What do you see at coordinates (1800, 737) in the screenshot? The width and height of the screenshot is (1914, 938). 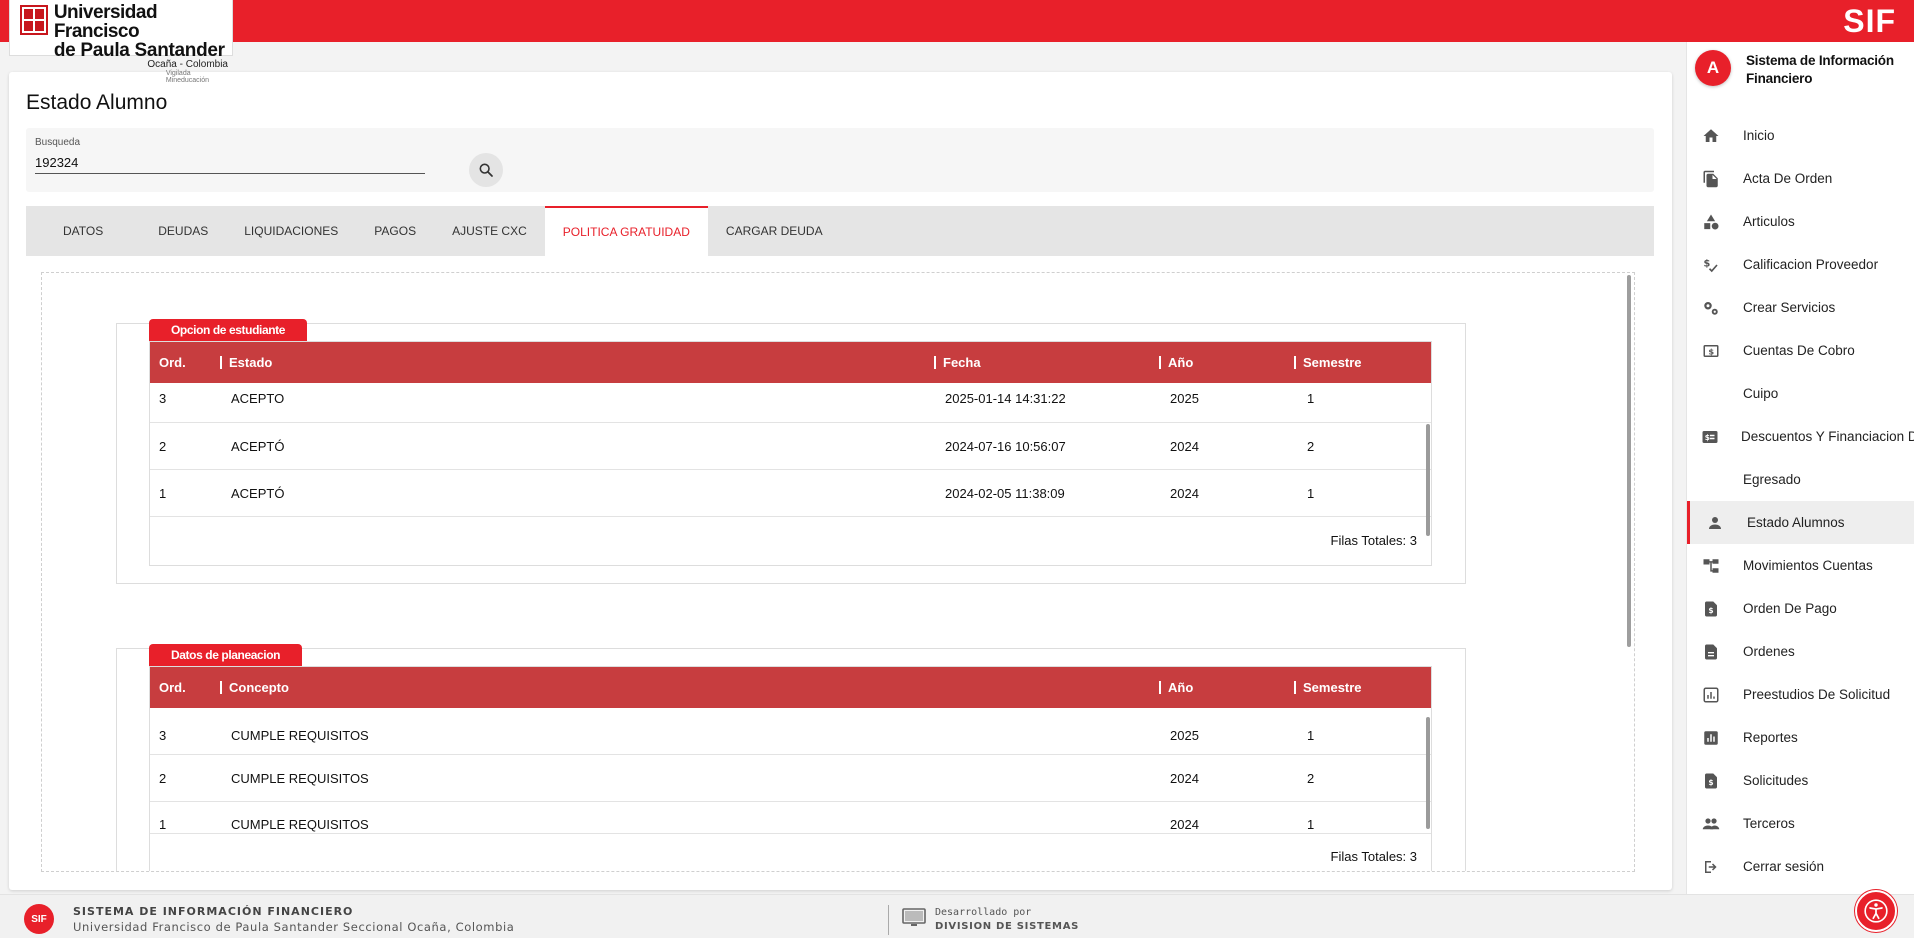 I see `sidebar-item-reportes: Reportes` at bounding box center [1800, 737].